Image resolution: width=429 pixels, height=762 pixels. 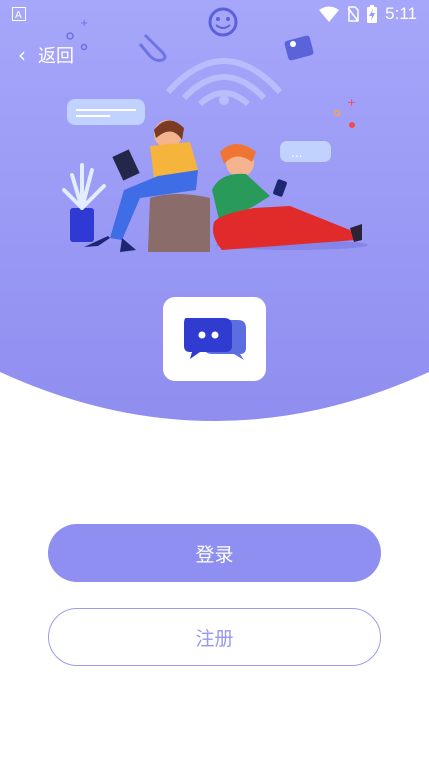 I want to click on chat-bubbles-icon, so click(x=214, y=339).